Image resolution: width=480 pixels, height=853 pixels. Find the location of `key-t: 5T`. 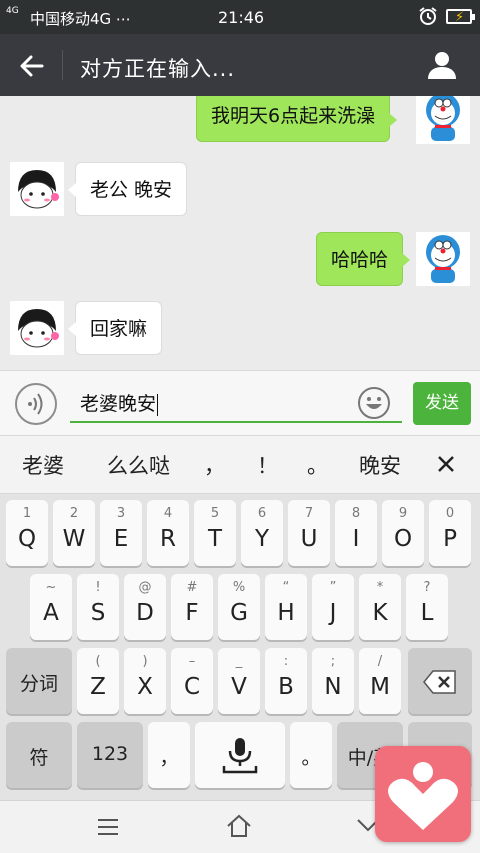

key-t: 5T is located at coordinates (215, 533).